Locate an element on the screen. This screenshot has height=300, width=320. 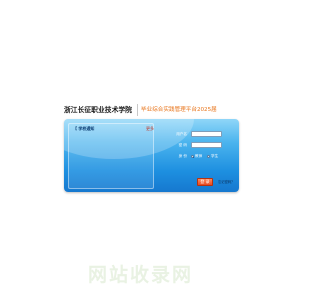
identity-option-student-label: 学生 is located at coordinates (215, 156).